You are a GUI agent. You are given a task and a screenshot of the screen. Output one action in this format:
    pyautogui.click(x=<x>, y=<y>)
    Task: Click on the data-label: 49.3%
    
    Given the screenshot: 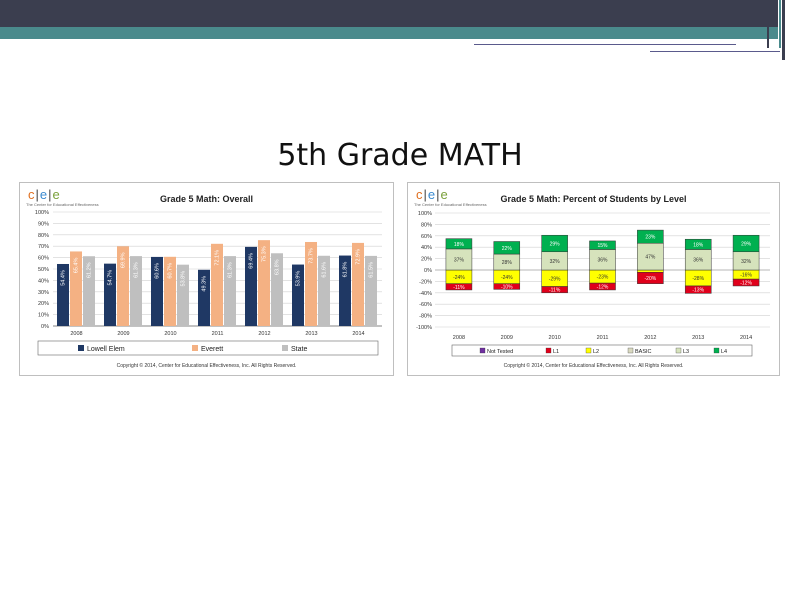 What is the action you would take?
    pyautogui.click(x=204, y=284)
    